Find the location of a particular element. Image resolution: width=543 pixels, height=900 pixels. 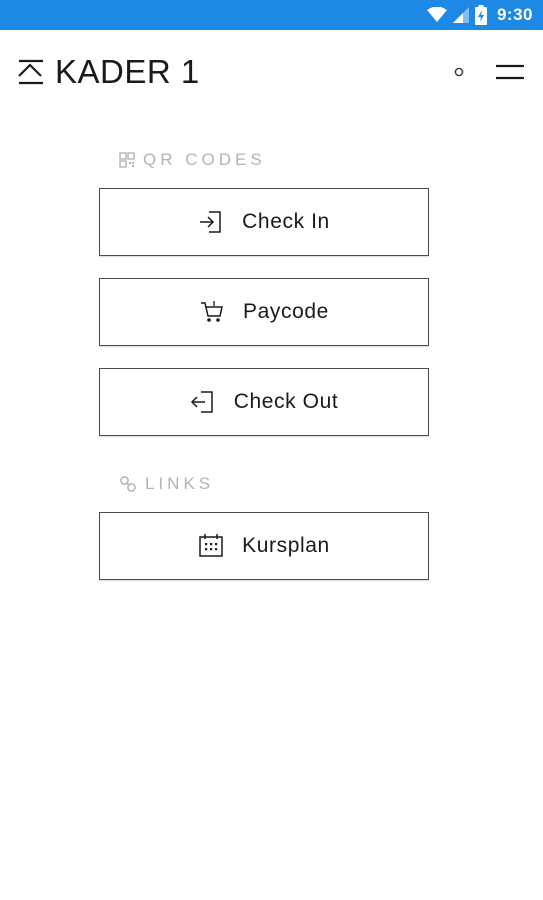

section-label-text: QR CODES is located at coordinates (204, 159).